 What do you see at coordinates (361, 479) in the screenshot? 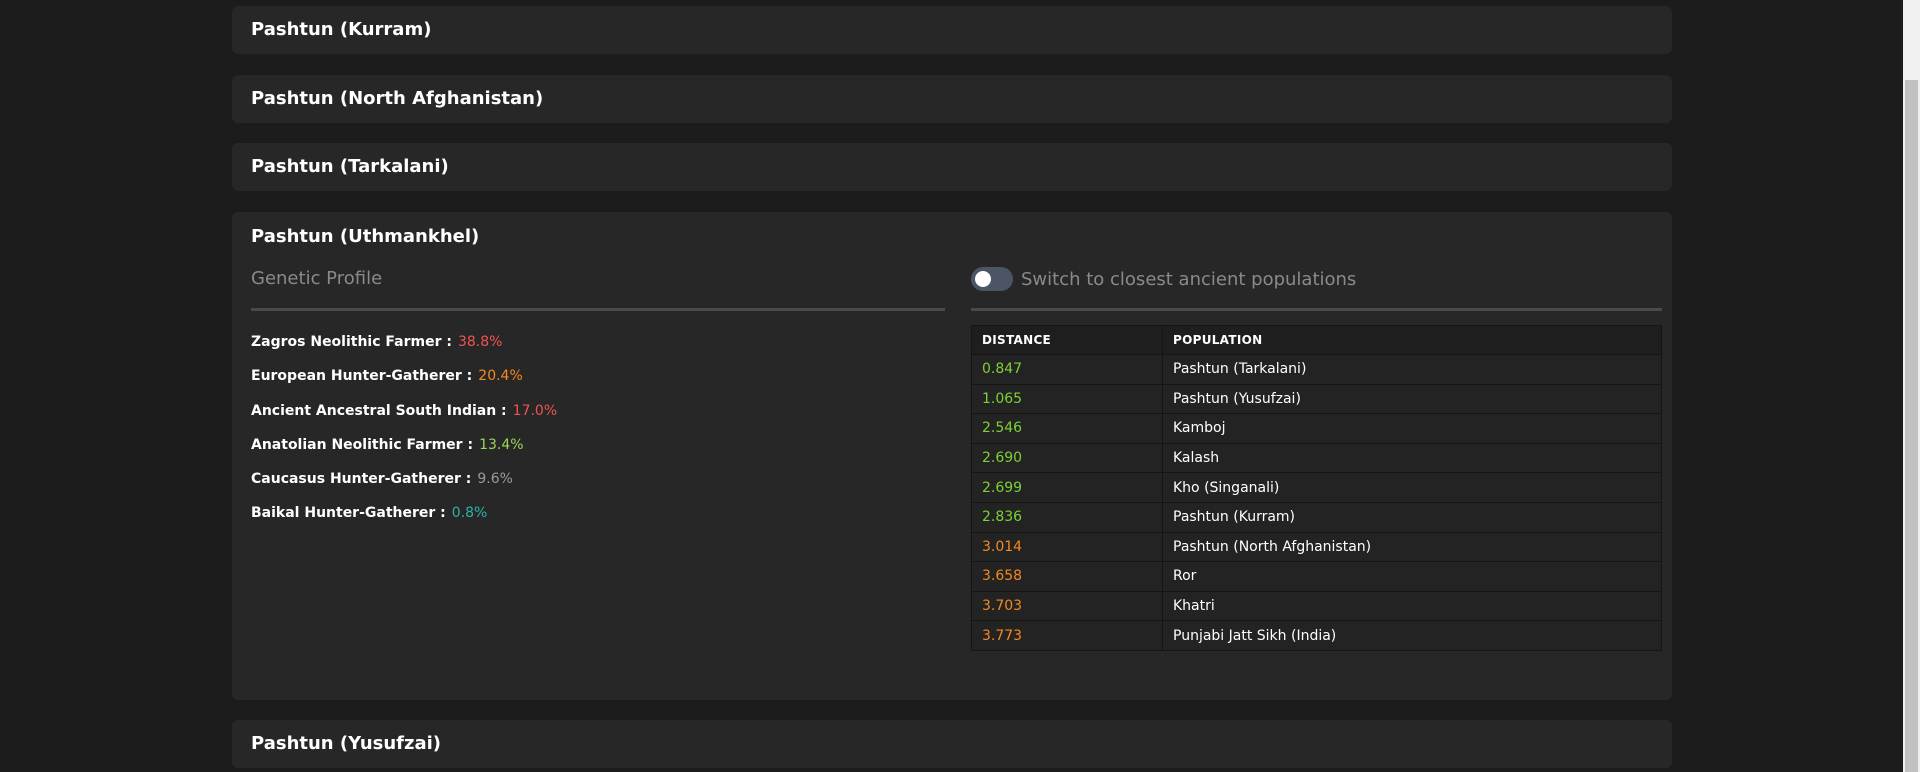
I see `component-name: Caucasus Hunter-Gatherer :` at bounding box center [361, 479].